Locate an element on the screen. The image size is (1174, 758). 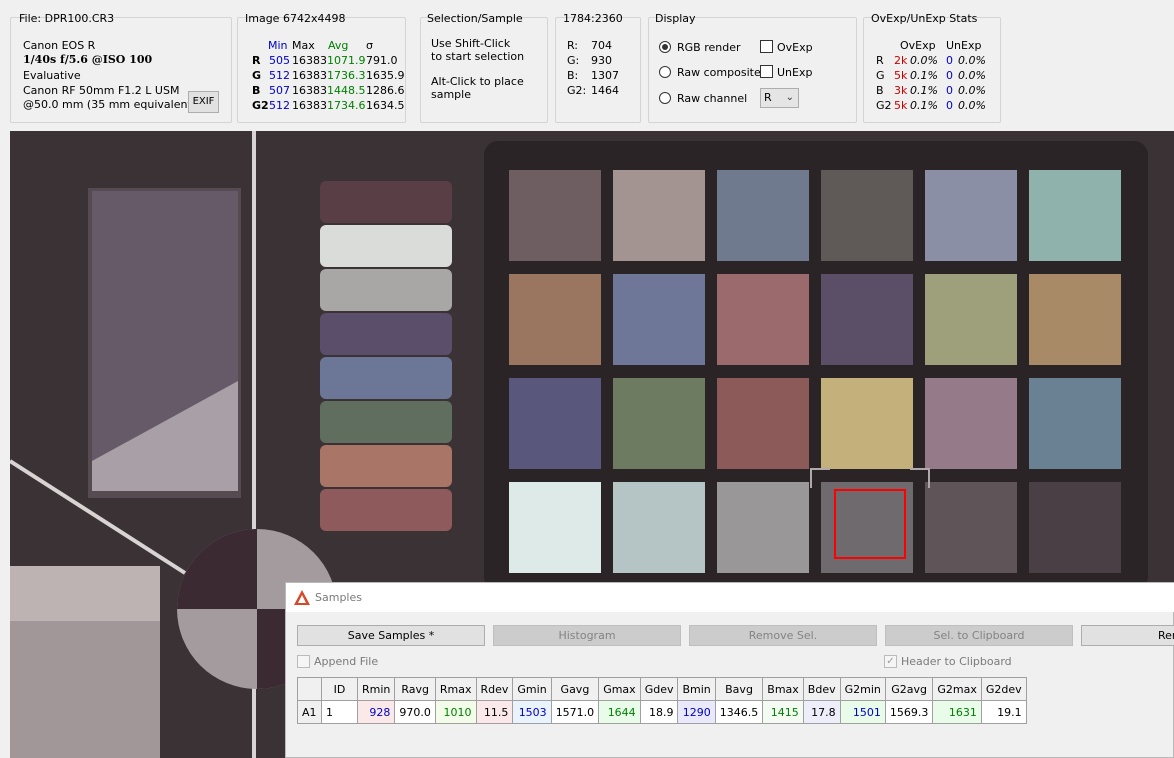
table-cell: 1569.3 is located at coordinates (909, 712).